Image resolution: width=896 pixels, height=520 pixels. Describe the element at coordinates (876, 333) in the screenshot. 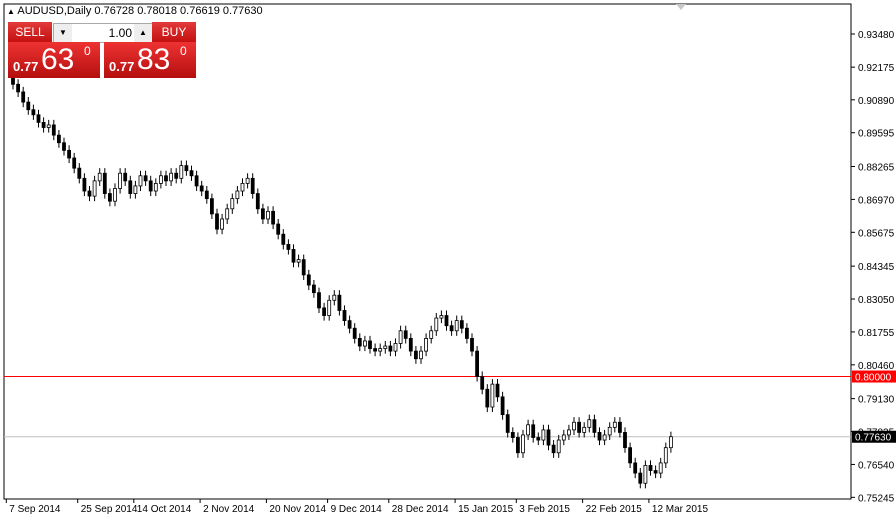

I see `y-tick-label: 0.81755` at that location.